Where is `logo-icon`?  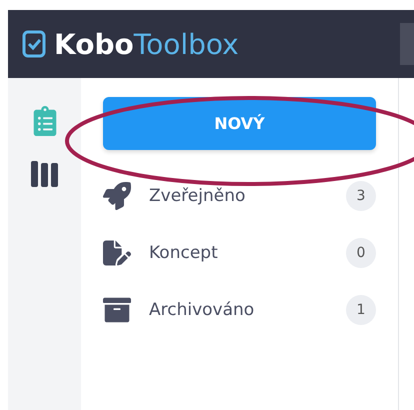 logo-icon is located at coordinates (34, 44).